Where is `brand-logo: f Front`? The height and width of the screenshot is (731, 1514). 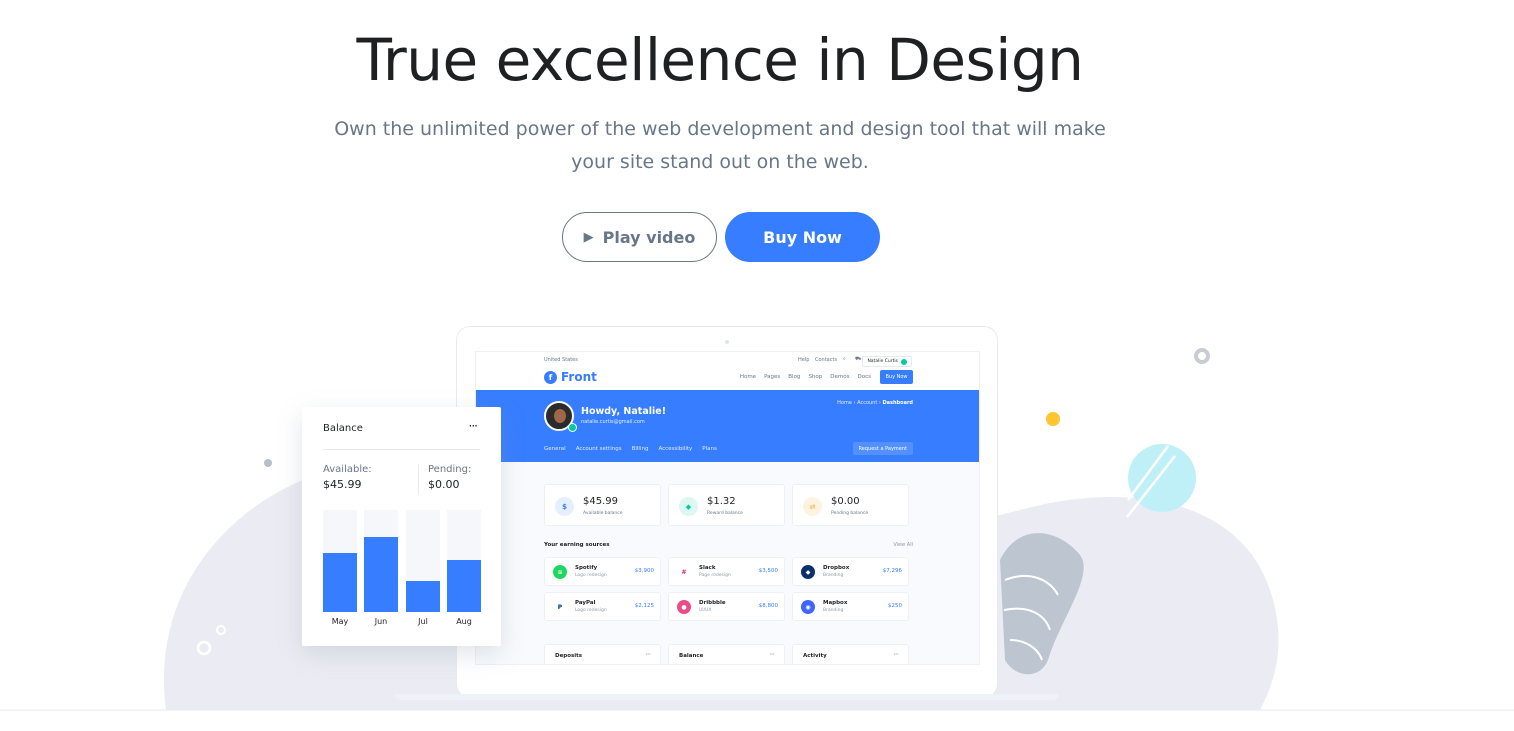
brand-logo: f Front is located at coordinates (570, 377).